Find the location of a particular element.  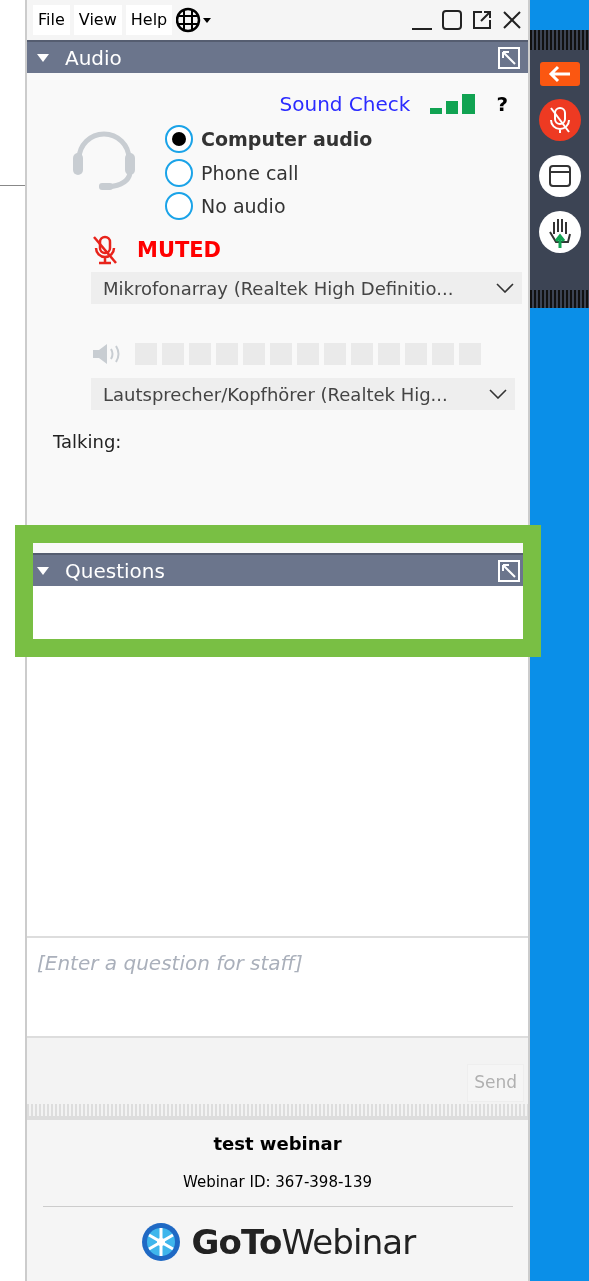

arrow-left-icon is located at coordinates (559, 74).